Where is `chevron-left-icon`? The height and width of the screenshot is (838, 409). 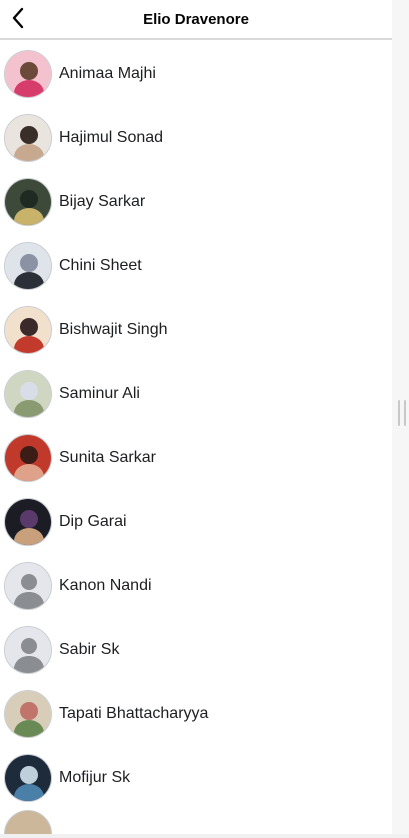
chevron-left-icon is located at coordinates (18, 18).